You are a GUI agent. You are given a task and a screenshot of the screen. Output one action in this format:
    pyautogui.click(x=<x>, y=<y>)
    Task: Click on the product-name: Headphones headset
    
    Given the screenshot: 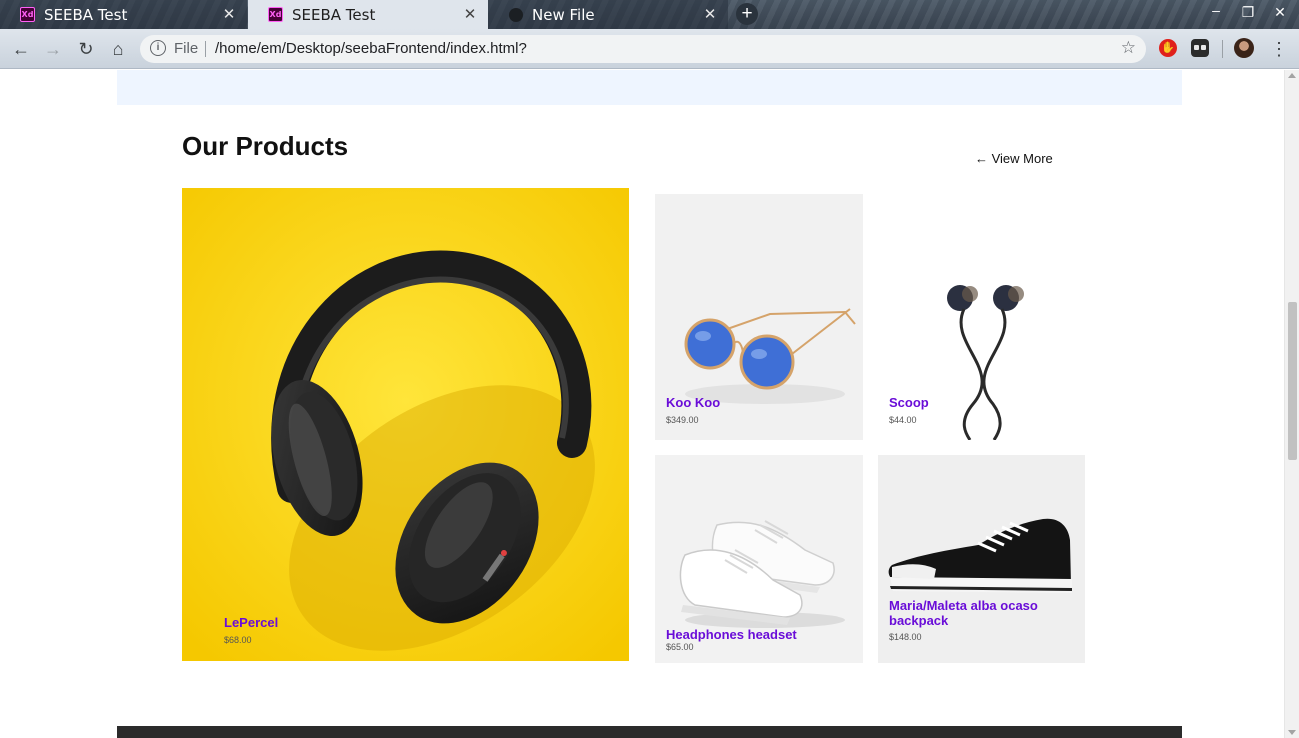 What is the action you would take?
    pyautogui.click(x=731, y=634)
    